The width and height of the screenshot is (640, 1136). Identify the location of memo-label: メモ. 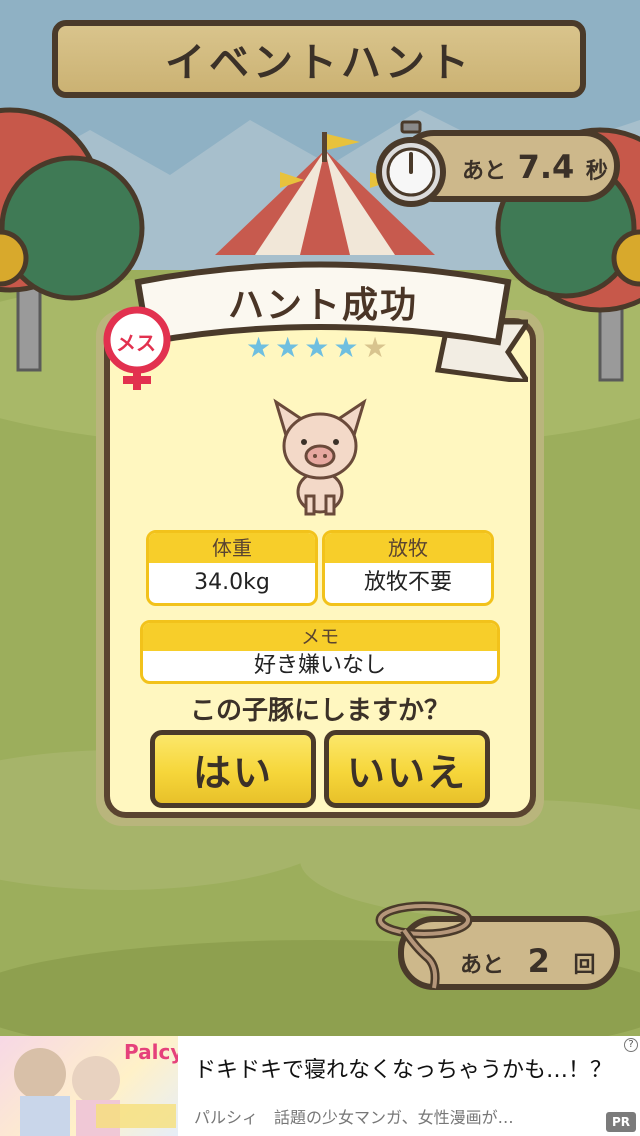
(320, 637).